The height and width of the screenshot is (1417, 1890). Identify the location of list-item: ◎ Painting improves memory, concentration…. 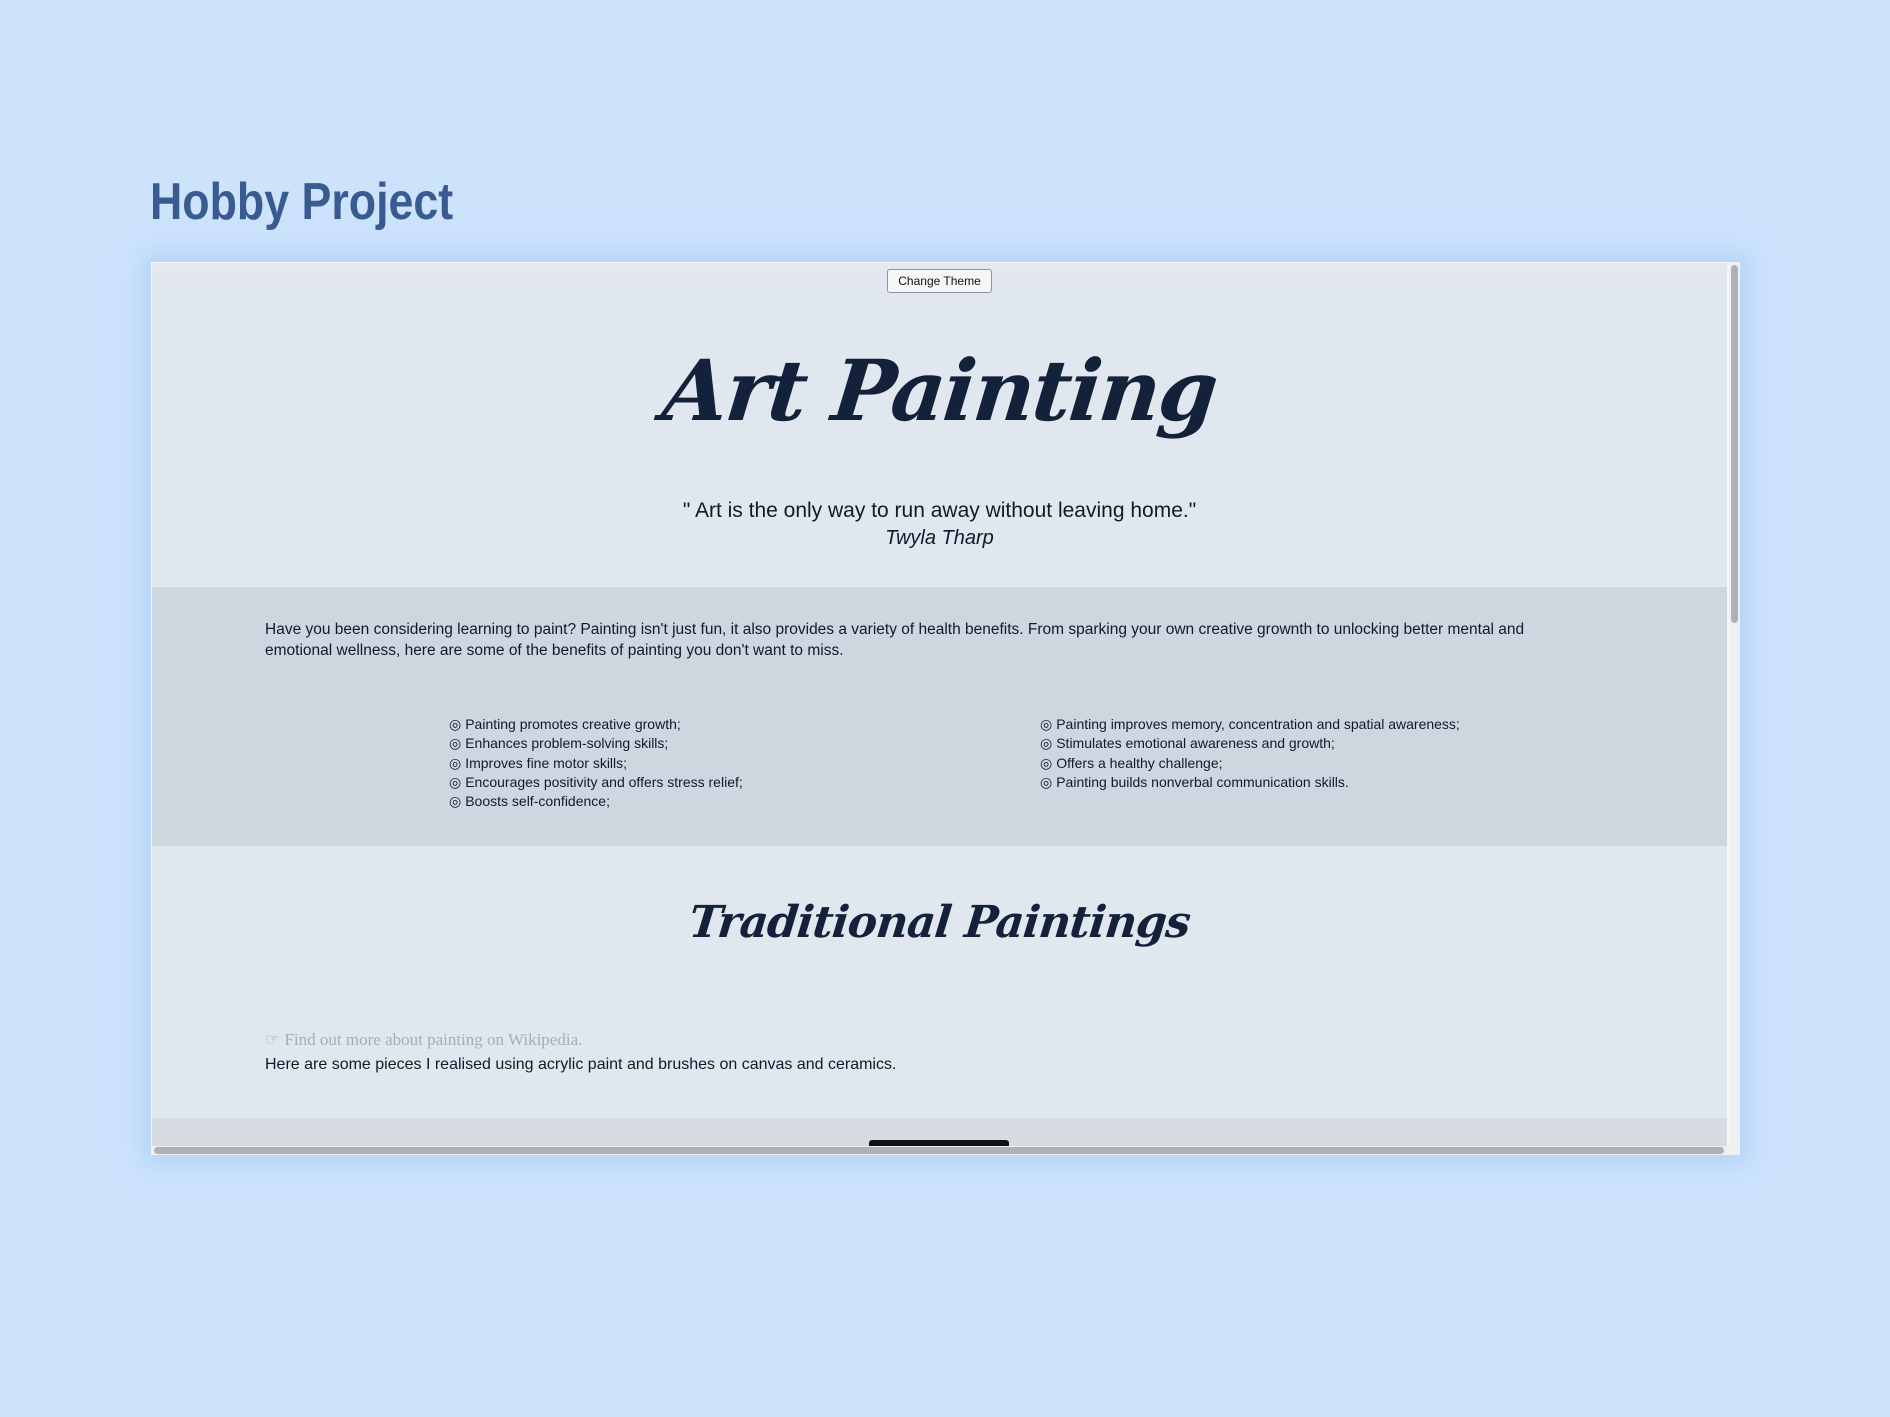
(1250, 724).